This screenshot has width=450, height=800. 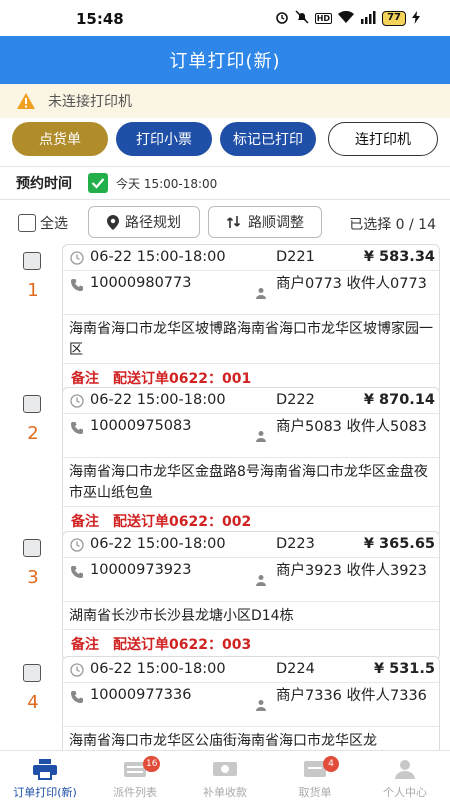 I want to click on order-code: D221, so click(x=295, y=257).